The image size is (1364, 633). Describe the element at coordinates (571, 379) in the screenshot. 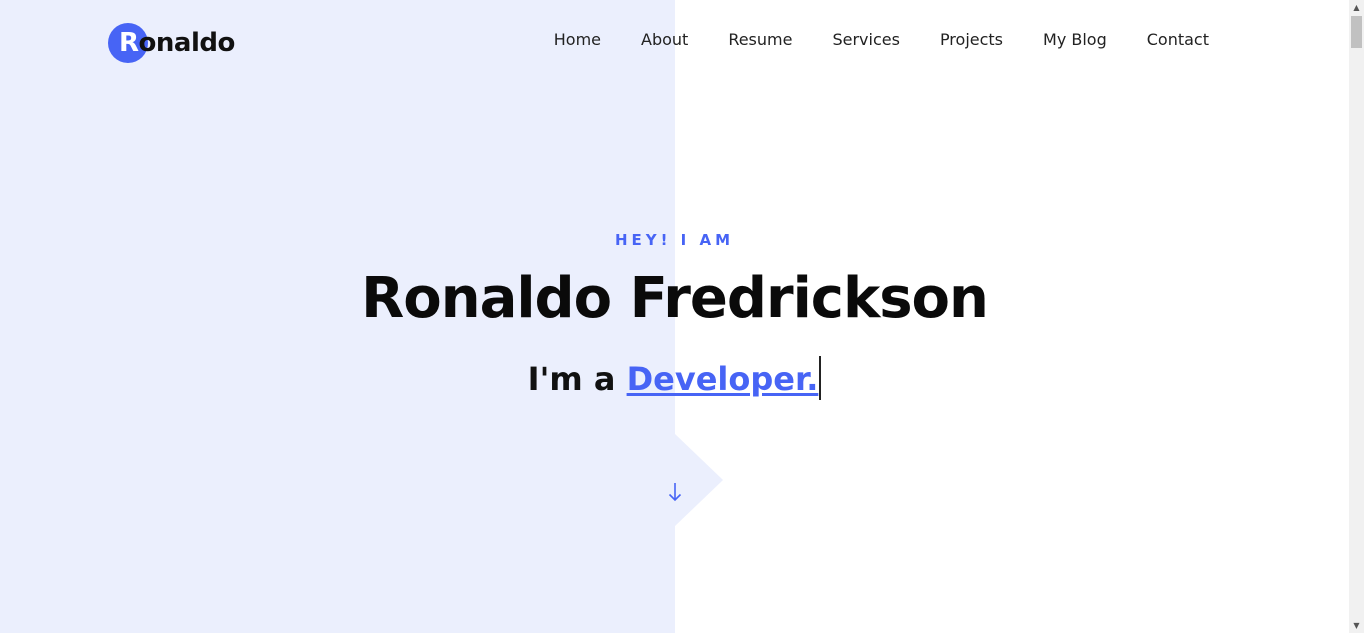

I see `tagline-prefix: I'm a` at that location.